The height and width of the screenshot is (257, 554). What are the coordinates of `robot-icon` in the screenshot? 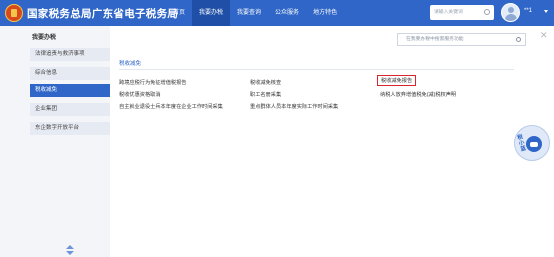 It's located at (534, 144).